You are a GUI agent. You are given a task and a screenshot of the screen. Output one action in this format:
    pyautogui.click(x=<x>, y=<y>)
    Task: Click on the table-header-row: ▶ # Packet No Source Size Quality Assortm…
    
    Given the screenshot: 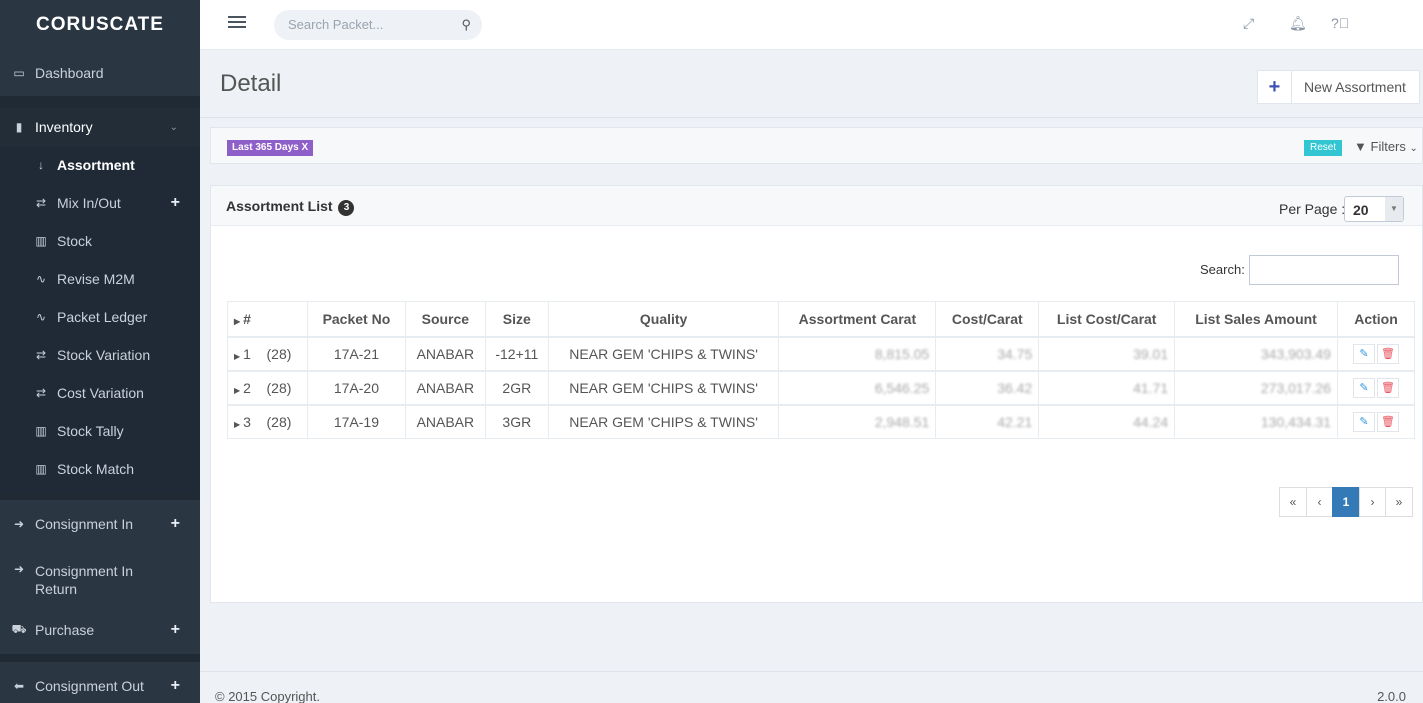 What is the action you would take?
    pyautogui.click(x=821, y=319)
    